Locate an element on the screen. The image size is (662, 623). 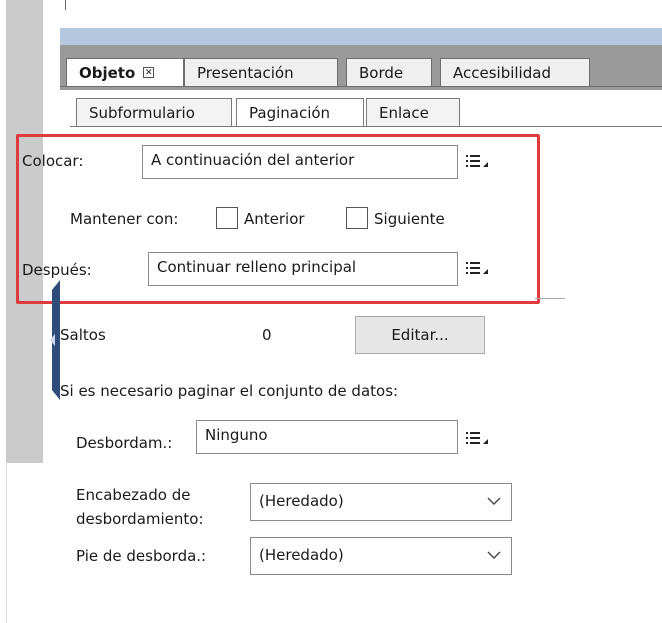
desbordam-label: Desbordam.: is located at coordinates (124, 443).